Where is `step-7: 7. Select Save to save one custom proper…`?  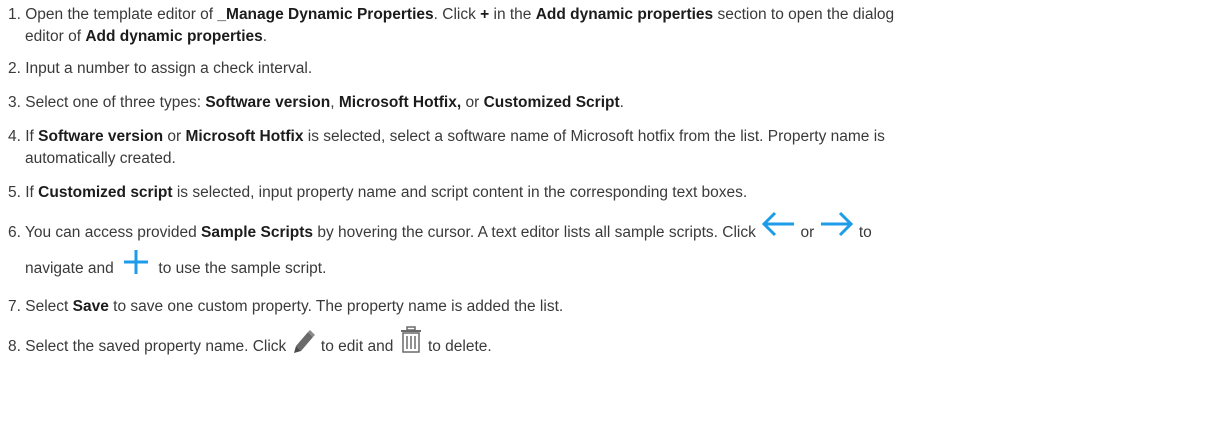
step-7: 7. Select Save to save one custom proper… is located at coordinates (286, 306).